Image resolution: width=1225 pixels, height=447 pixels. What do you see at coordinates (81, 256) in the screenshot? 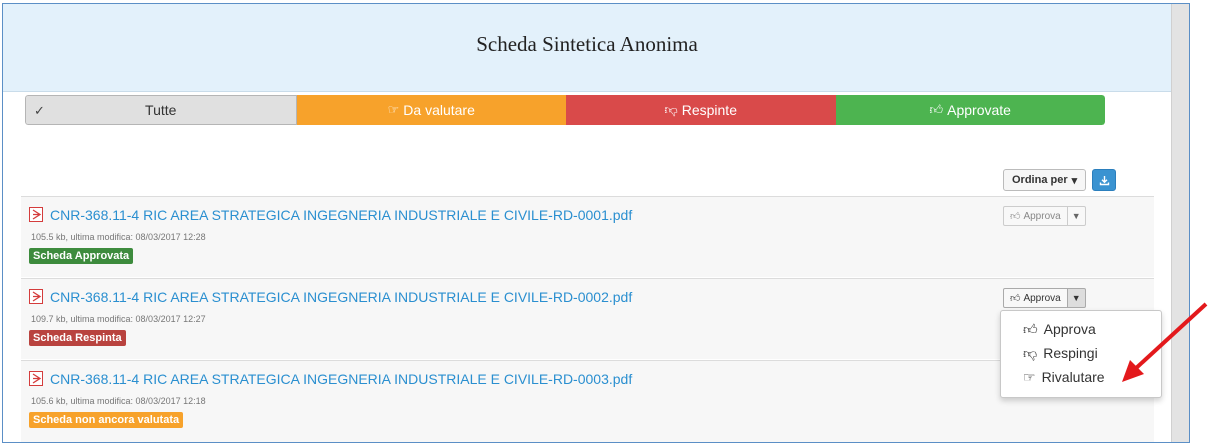
I see `status-badge: Scheda Approvata` at bounding box center [81, 256].